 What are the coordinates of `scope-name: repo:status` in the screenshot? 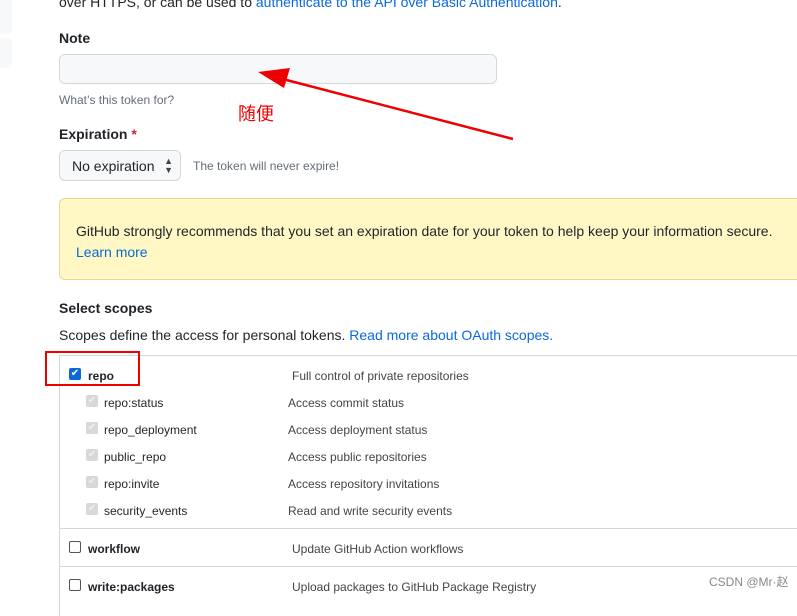 It's located at (134, 403).